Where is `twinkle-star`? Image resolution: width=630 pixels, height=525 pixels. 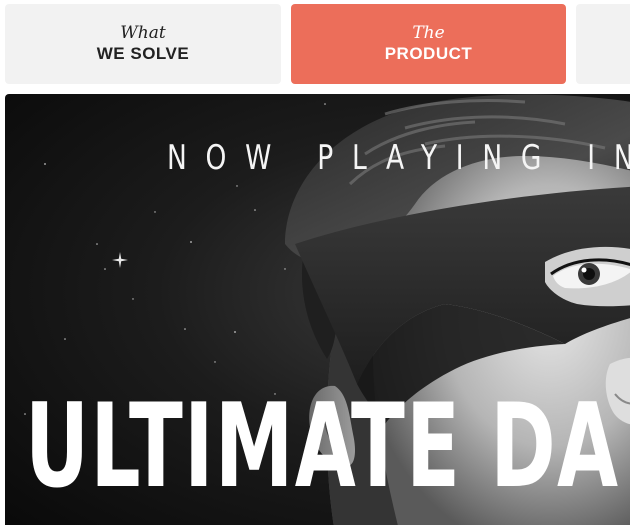 twinkle-star is located at coordinates (120, 260).